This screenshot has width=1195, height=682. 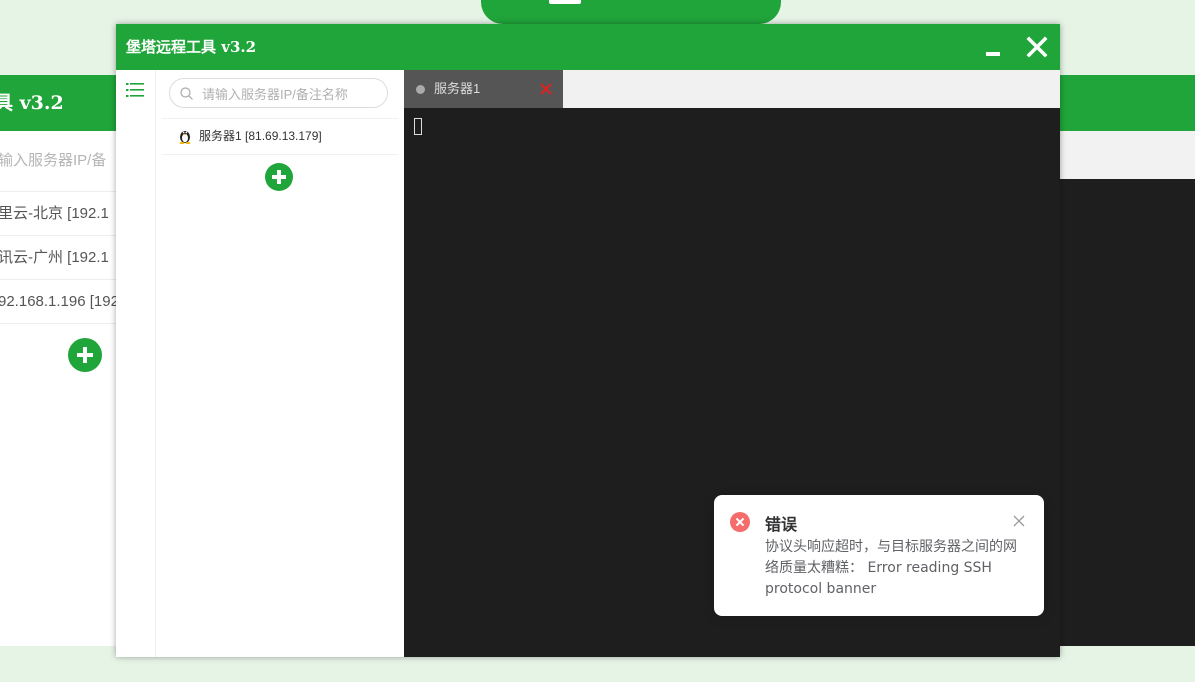 What do you see at coordinates (53, 160) in the screenshot?
I see `background-search-placeholder: 输入服务器IP/备` at bounding box center [53, 160].